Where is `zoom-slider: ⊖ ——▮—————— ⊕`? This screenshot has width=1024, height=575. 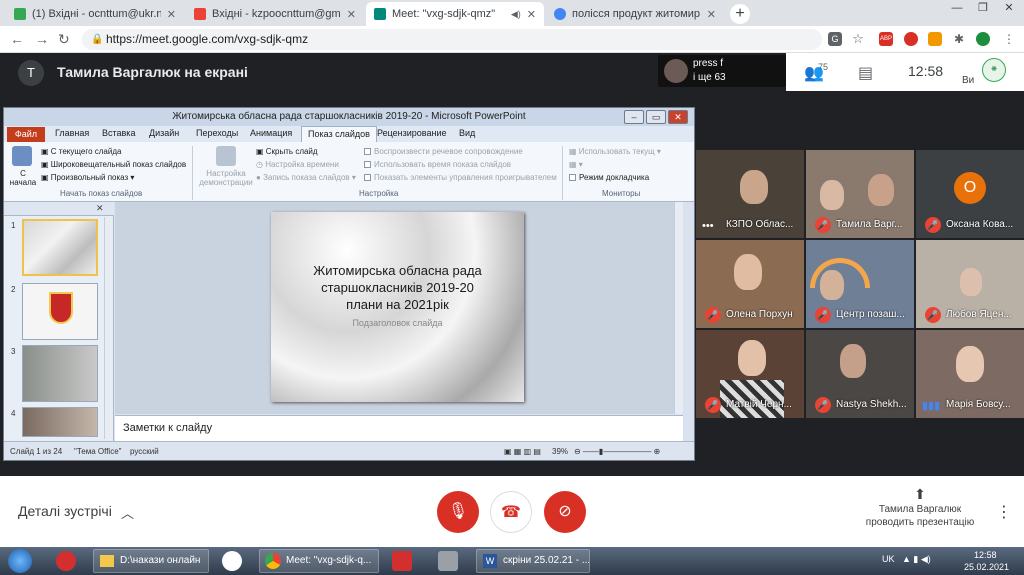
zoom-slider: ⊖ ——▮—————— ⊕ is located at coordinates (617, 451).